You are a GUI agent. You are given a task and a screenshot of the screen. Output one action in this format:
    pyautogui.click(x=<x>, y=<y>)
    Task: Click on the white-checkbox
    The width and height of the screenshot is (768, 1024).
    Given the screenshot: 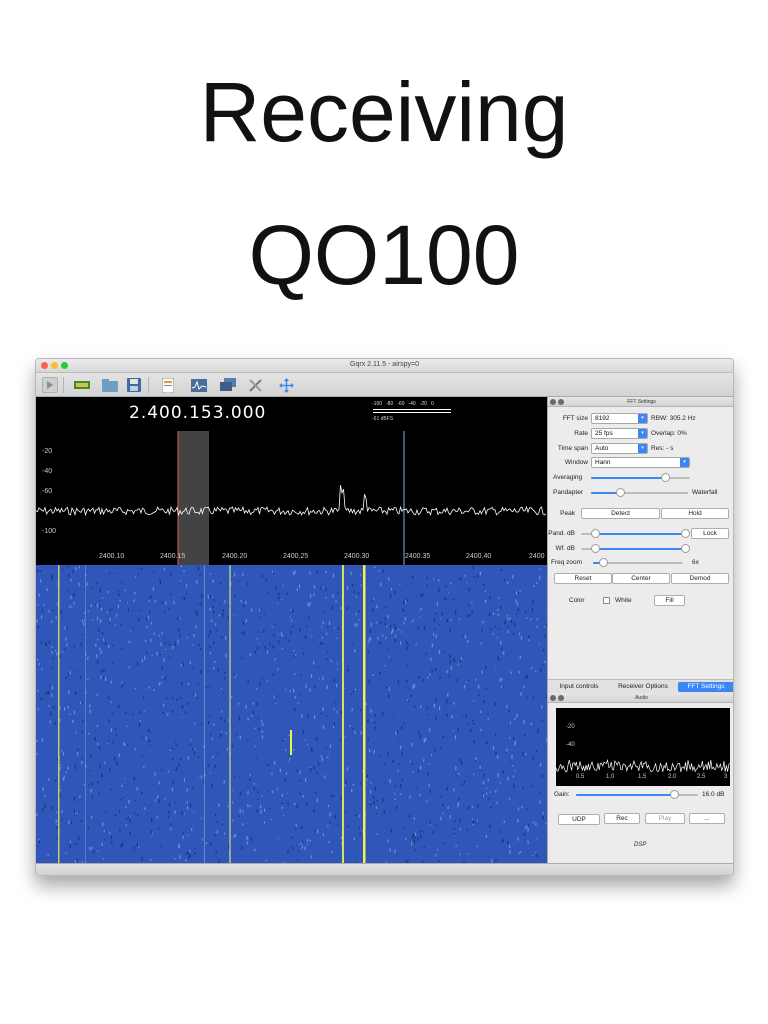 What is the action you would take?
    pyautogui.click(x=606, y=600)
    